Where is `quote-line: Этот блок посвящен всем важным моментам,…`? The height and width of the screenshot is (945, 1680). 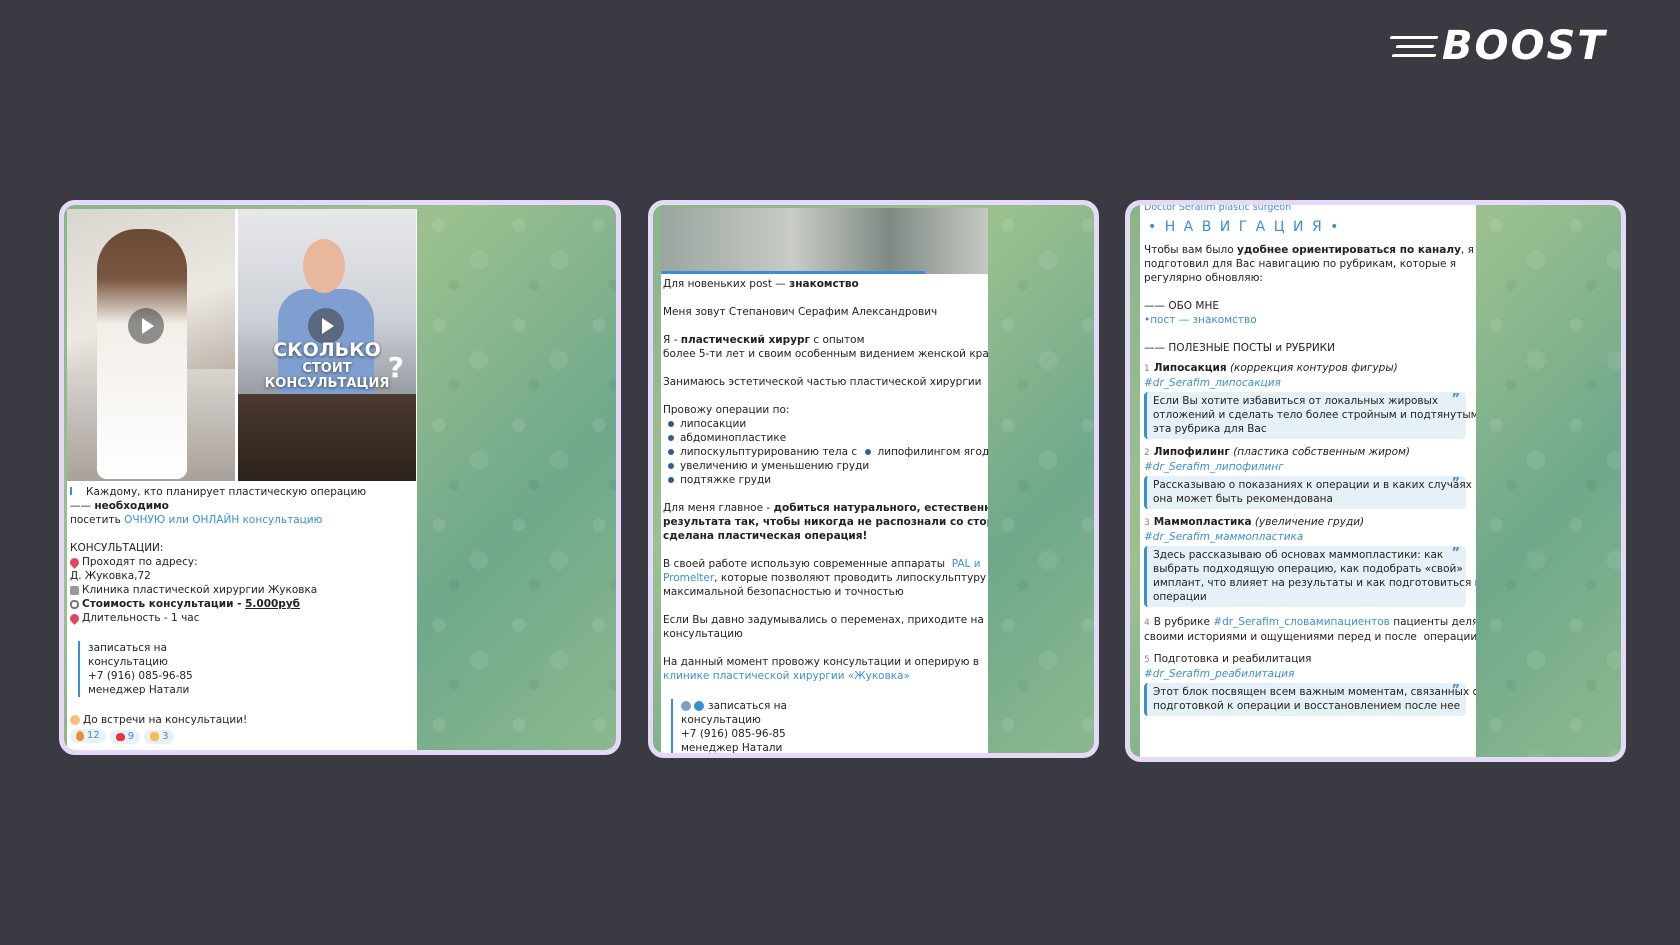 quote-line: Этот блок посвящен всем важным моментам,… is located at coordinates (1314, 692).